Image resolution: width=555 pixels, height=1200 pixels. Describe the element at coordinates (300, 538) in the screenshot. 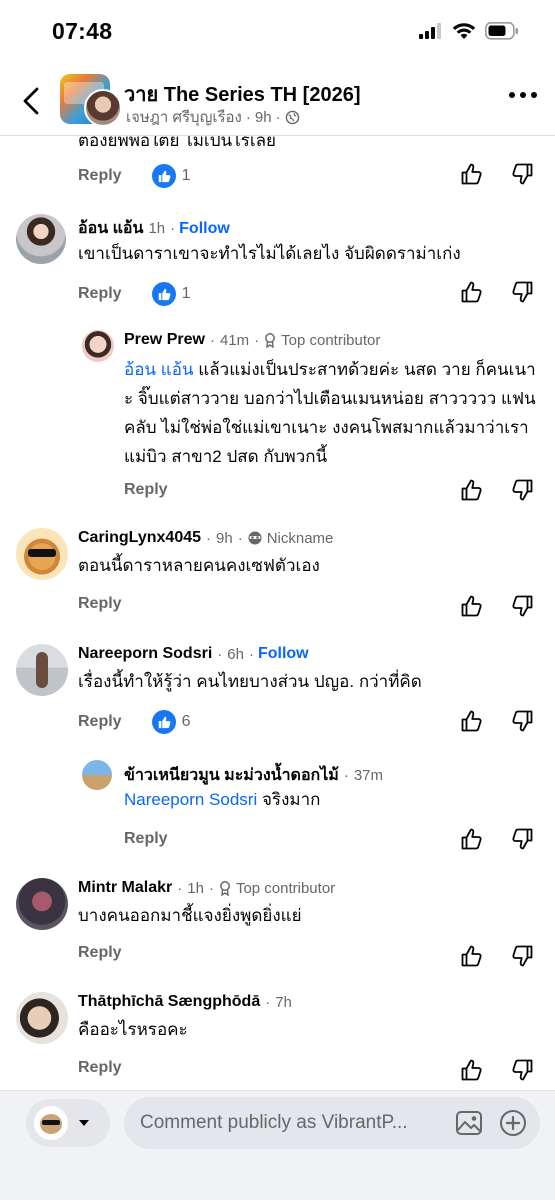

I see `badge-label: Nickname` at that location.